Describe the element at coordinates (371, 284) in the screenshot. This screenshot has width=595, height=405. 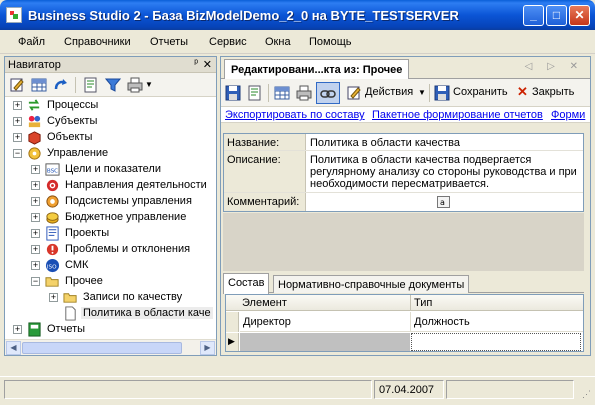
I see `tab-normative-docs: Нормативно-справочные документы` at that location.